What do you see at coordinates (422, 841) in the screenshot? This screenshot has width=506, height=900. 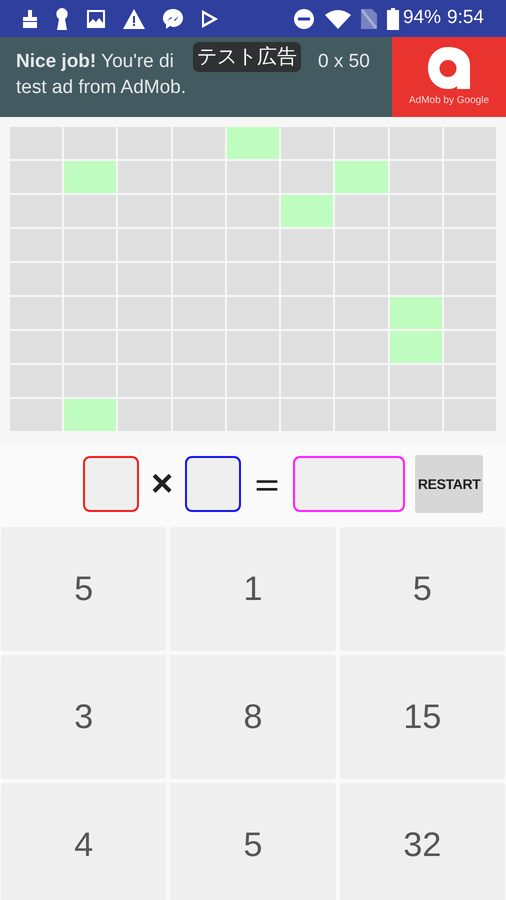 I see `number-key: 32` at bounding box center [422, 841].